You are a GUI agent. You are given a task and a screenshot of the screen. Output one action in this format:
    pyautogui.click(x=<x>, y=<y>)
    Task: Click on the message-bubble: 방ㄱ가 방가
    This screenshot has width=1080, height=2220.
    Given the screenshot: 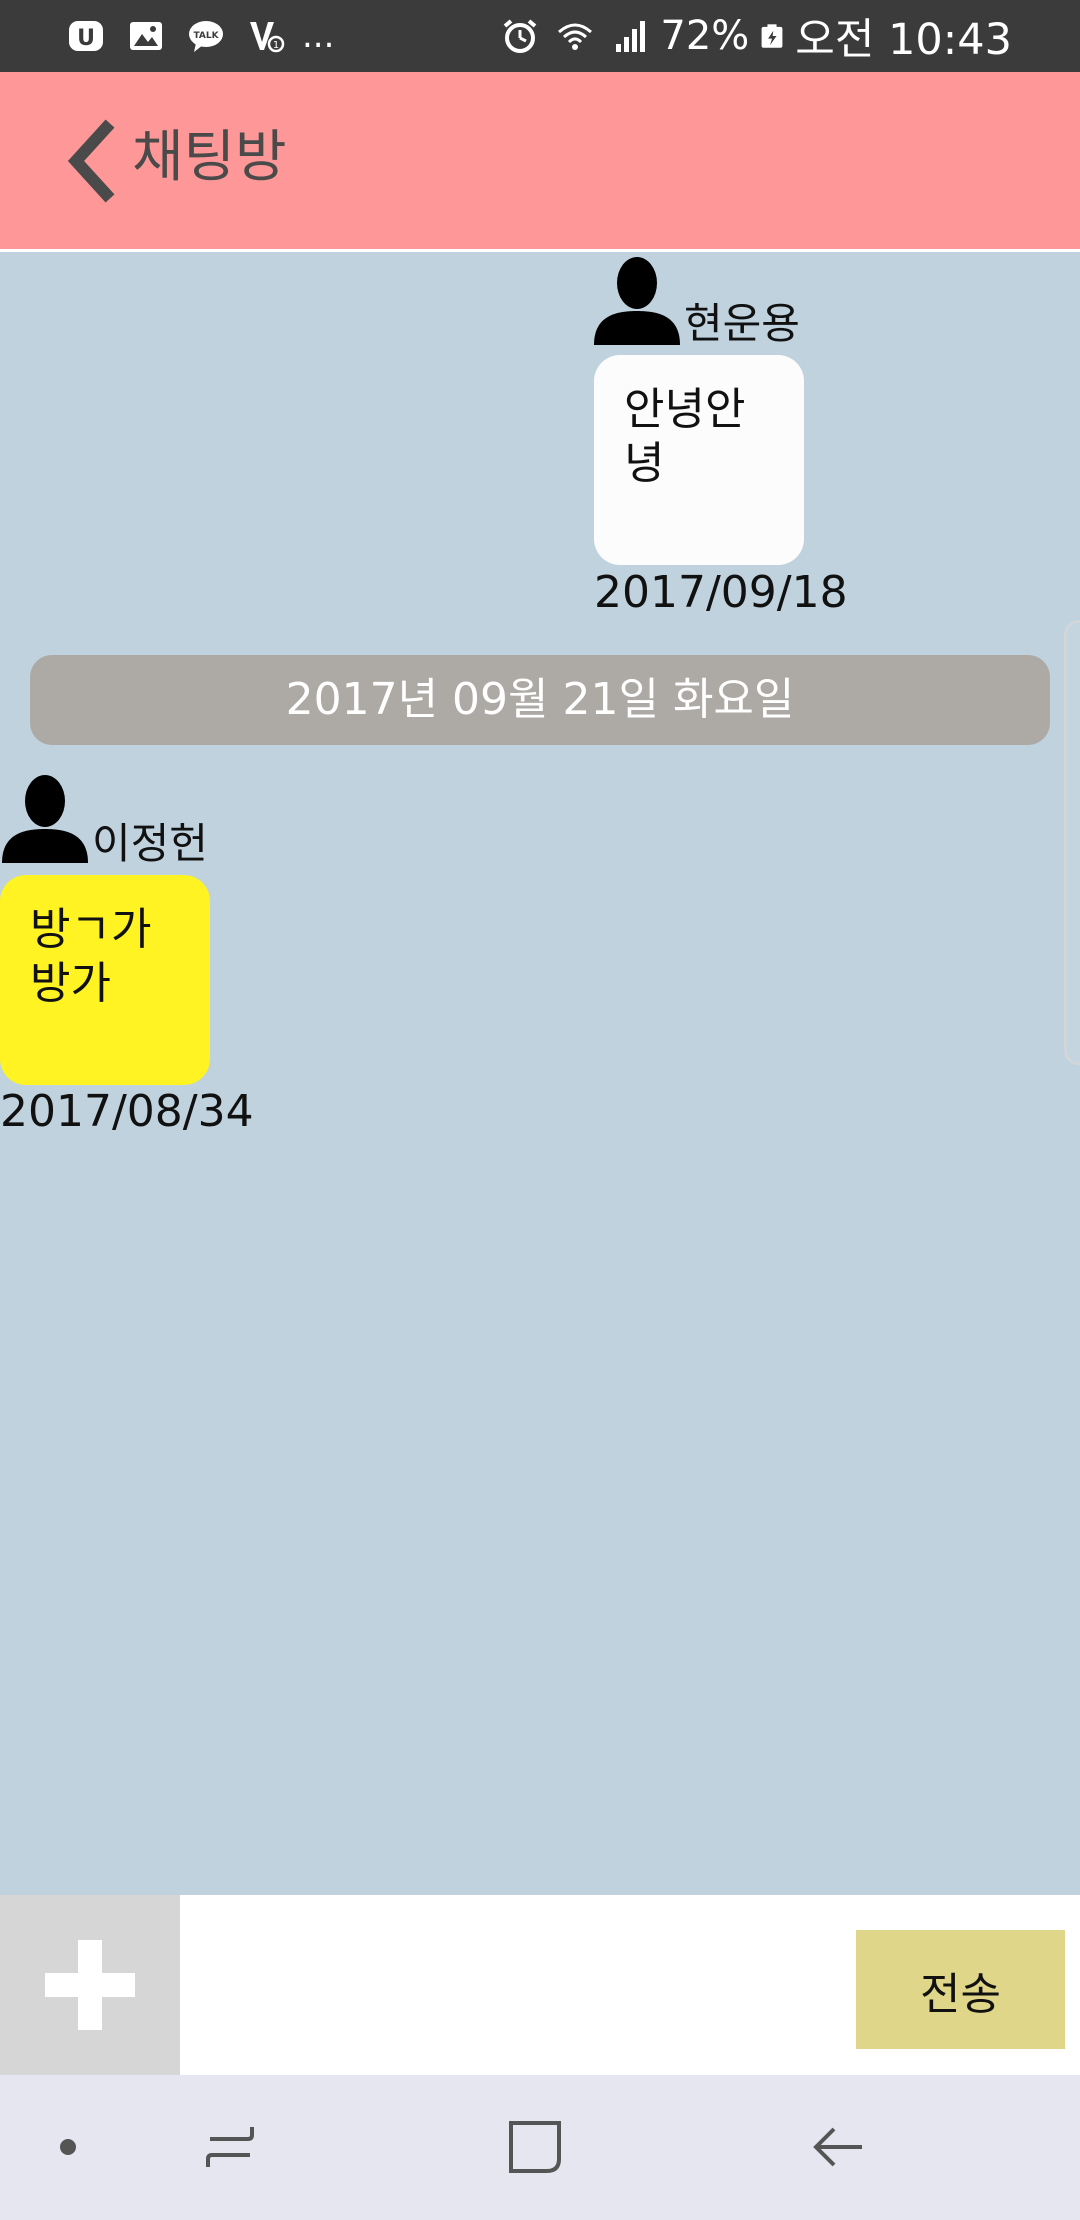 What is the action you would take?
    pyautogui.click(x=105, y=980)
    